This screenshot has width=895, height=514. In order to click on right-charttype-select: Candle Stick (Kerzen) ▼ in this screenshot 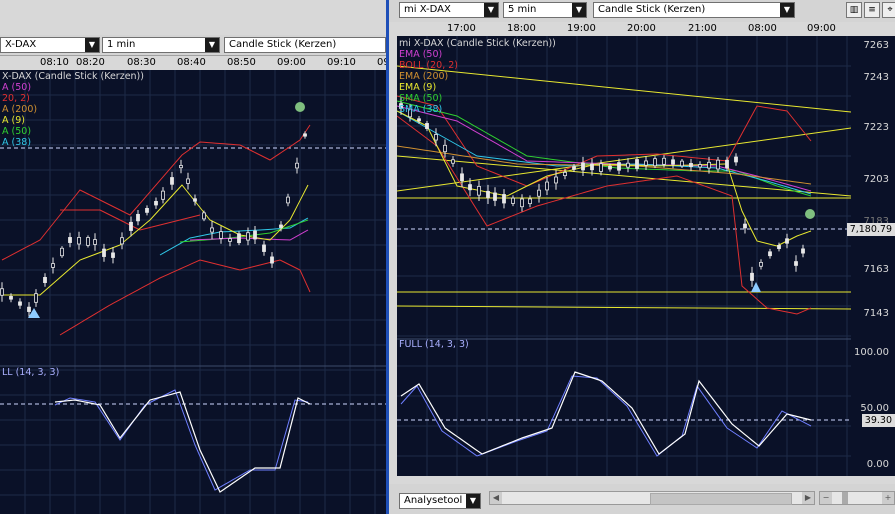, I will do `click(694, 10)`.